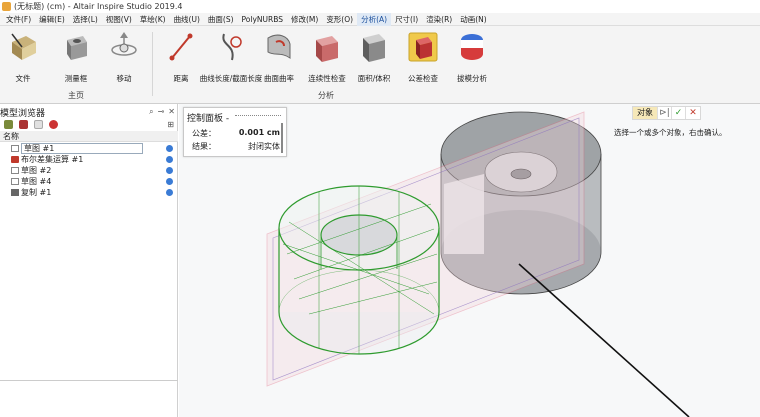  What do you see at coordinates (89, 124) in the screenshot?
I see `browser-toolbar: ⊞` at bounding box center [89, 124].